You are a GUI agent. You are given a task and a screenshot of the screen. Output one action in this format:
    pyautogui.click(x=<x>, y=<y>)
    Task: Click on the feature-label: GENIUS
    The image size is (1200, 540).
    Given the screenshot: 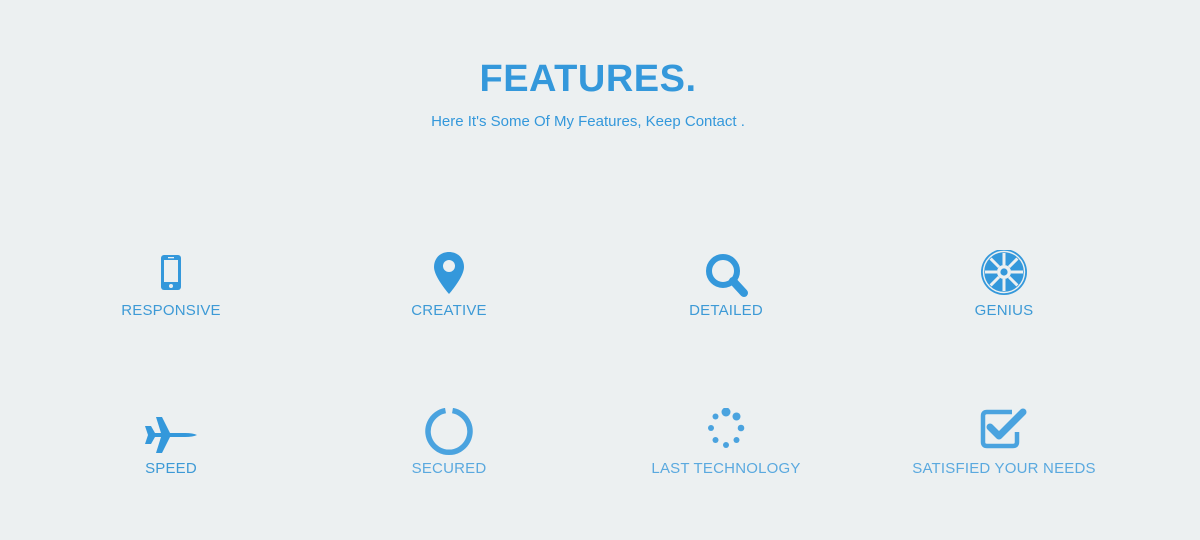 What is the action you would take?
    pyautogui.click(x=1004, y=310)
    